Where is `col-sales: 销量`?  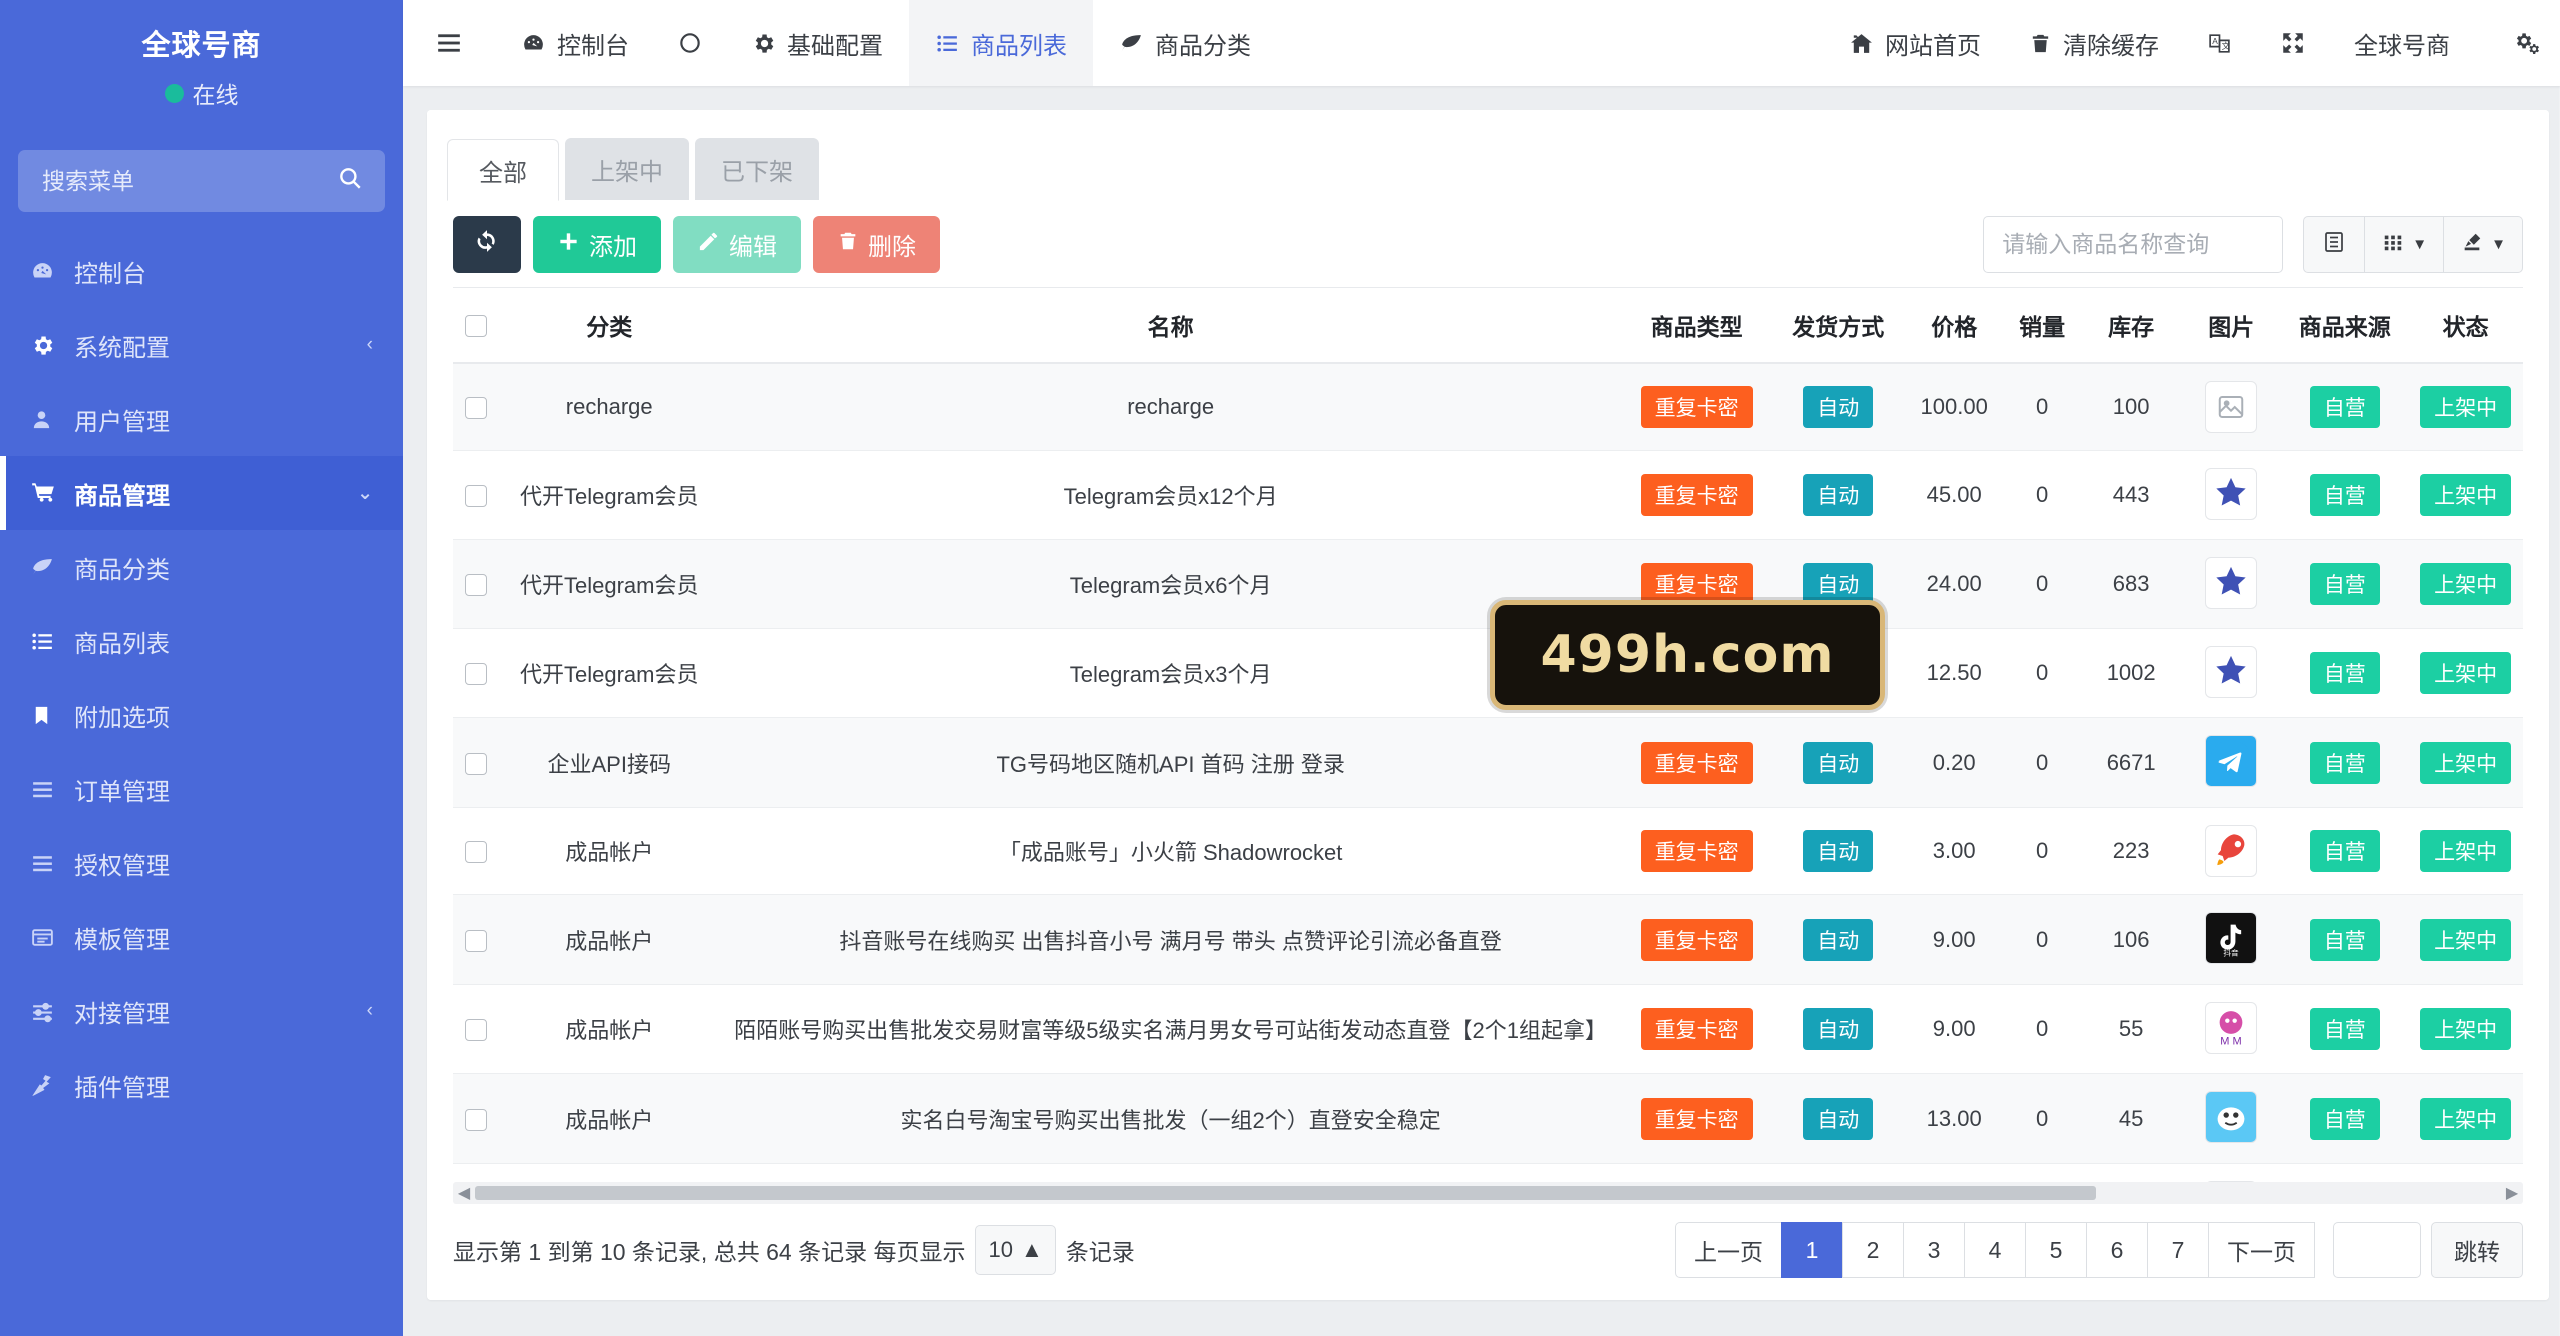 col-sales: 销量 is located at coordinates (2042, 325).